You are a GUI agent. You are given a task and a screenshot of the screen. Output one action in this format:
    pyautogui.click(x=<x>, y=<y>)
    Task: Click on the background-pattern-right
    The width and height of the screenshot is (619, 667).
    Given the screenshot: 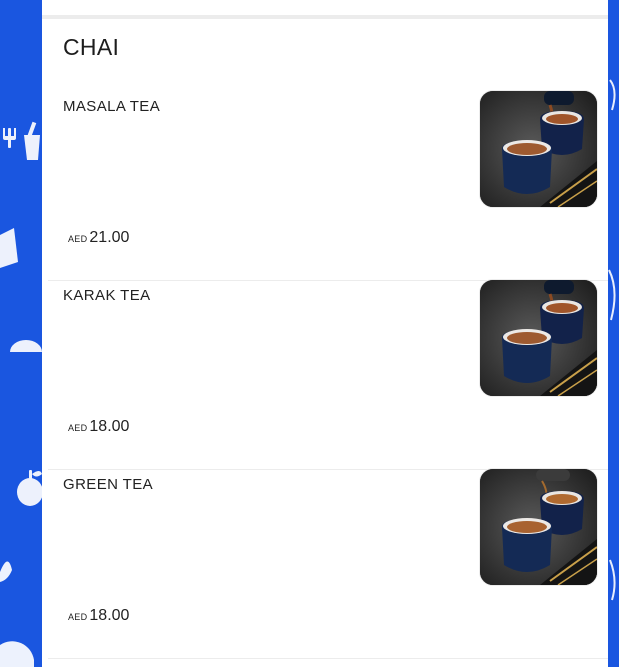 What is the action you would take?
    pyautogui.click(x=613, y=333)
    